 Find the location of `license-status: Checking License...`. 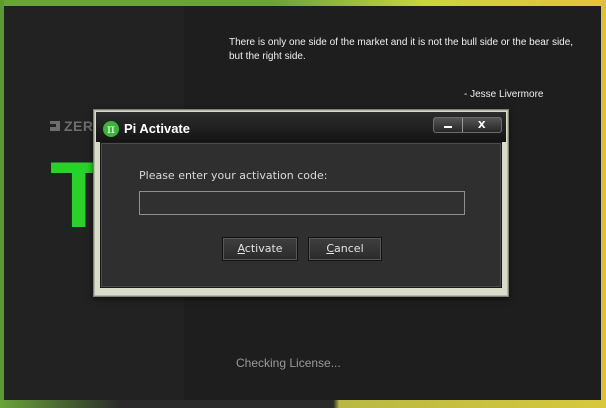

license-status: Checking License... is located at coordinates (288, 363).